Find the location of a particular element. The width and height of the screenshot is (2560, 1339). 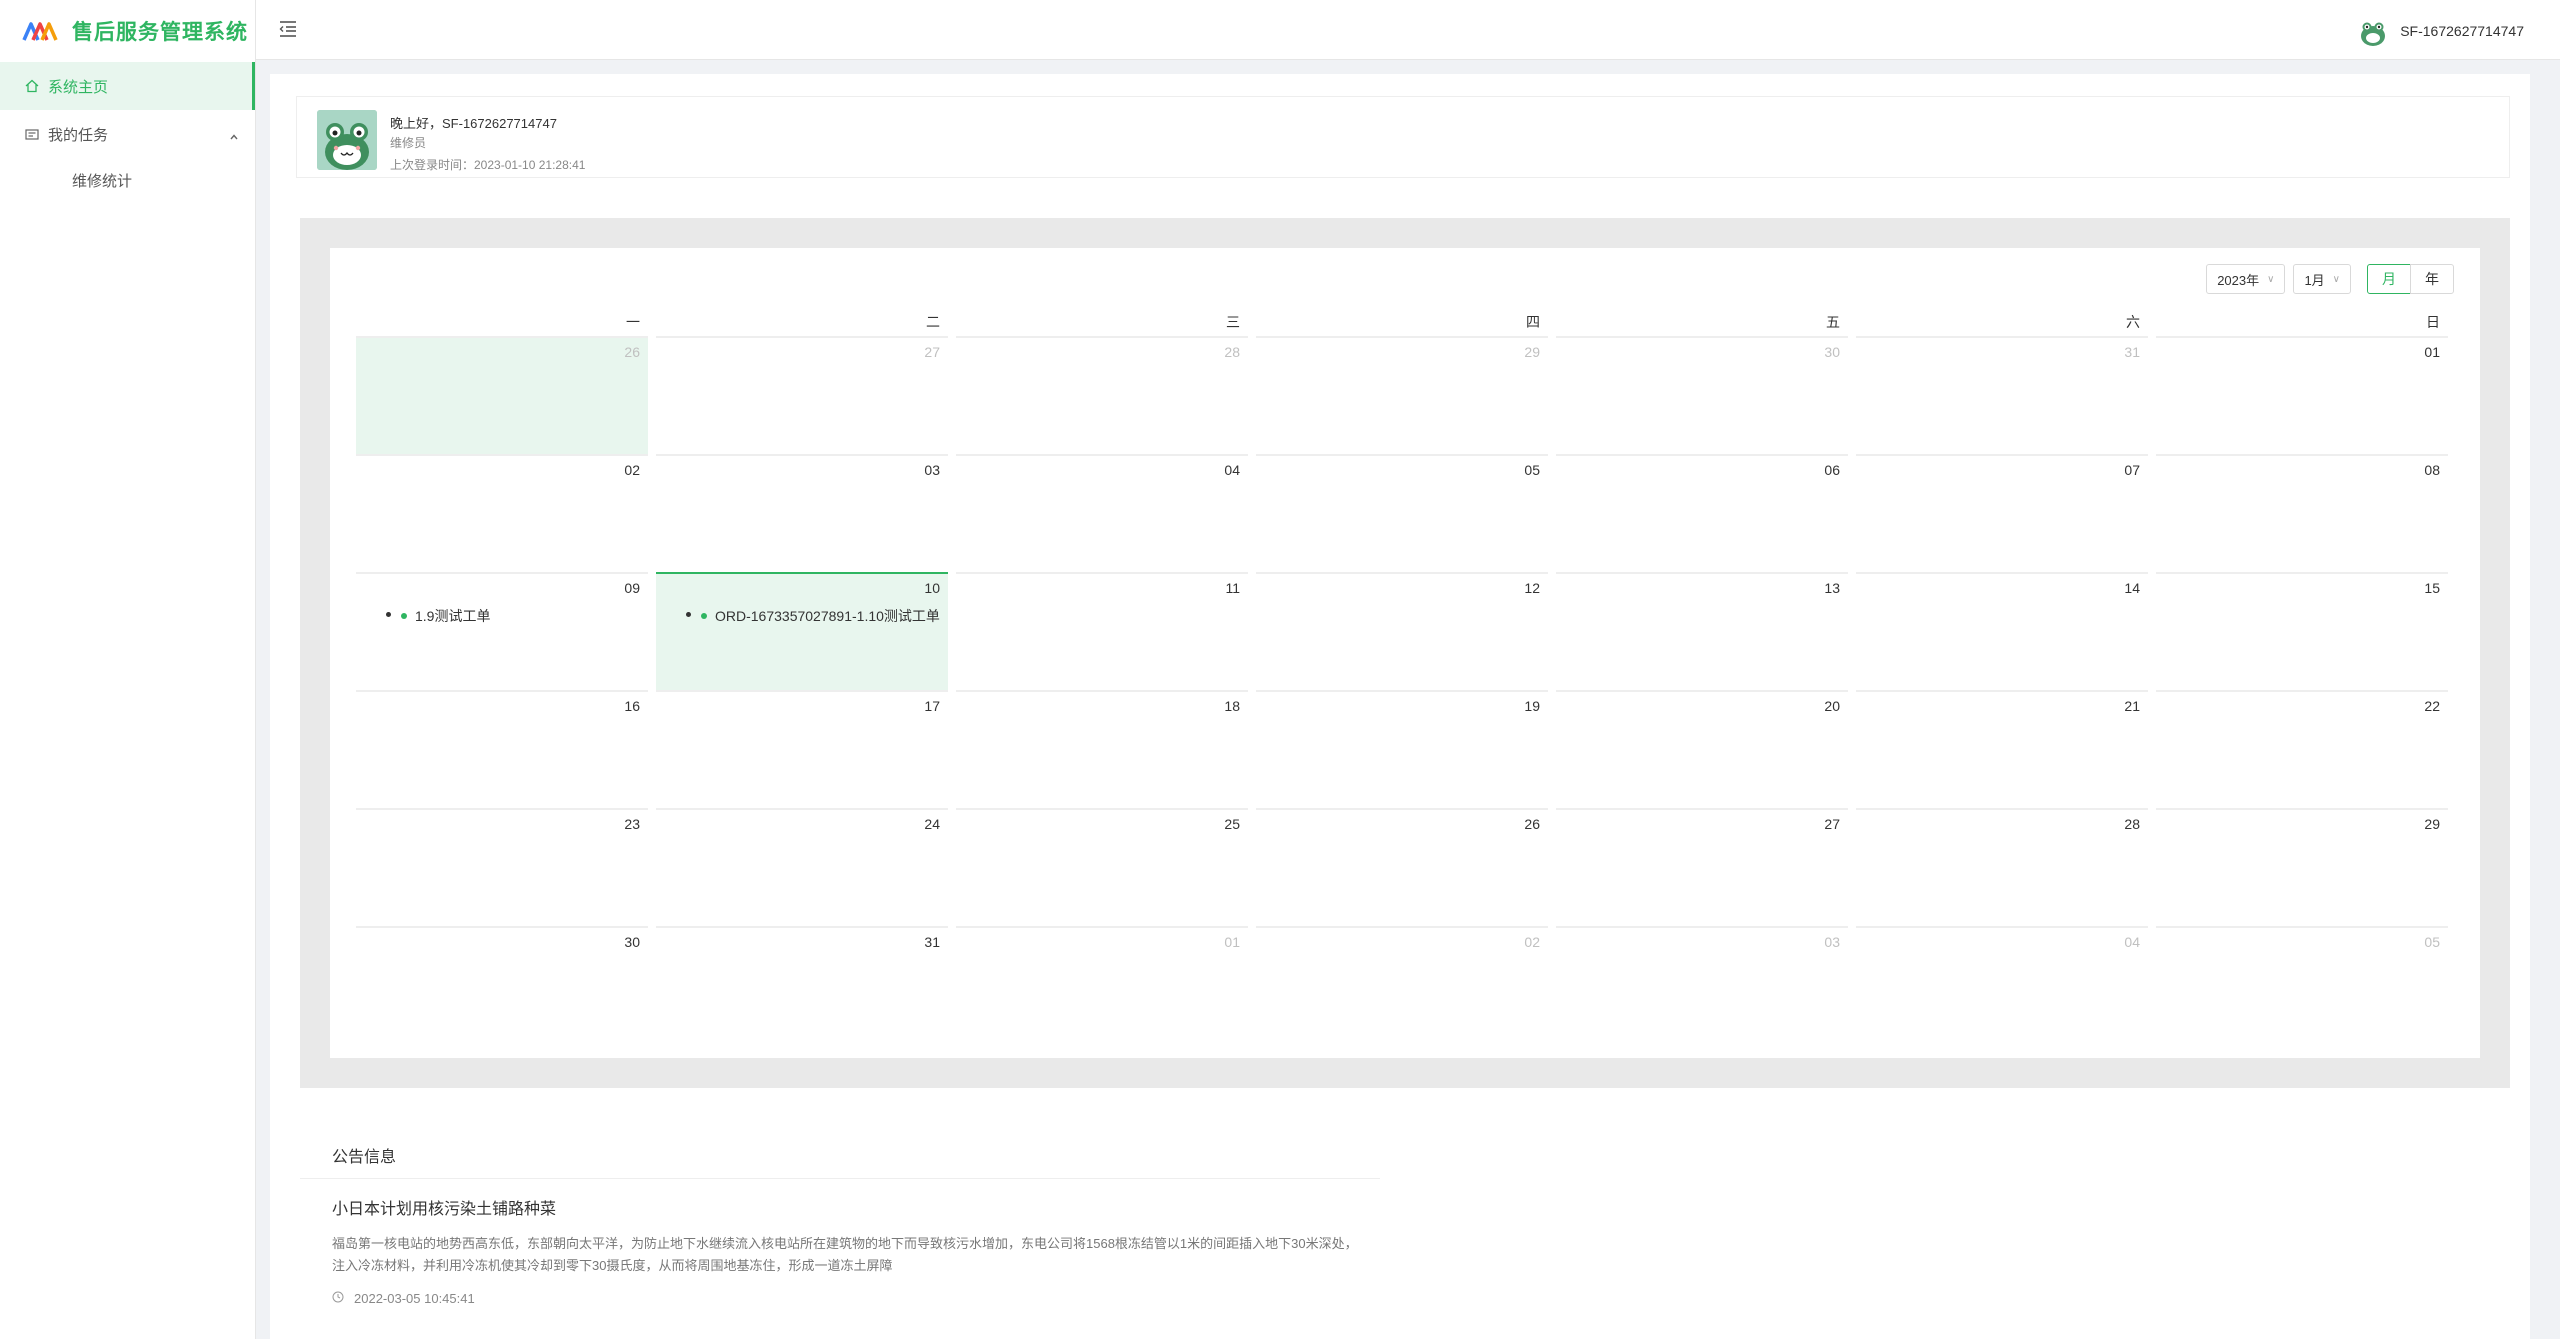

avatar is located at coordinates (347, 140).